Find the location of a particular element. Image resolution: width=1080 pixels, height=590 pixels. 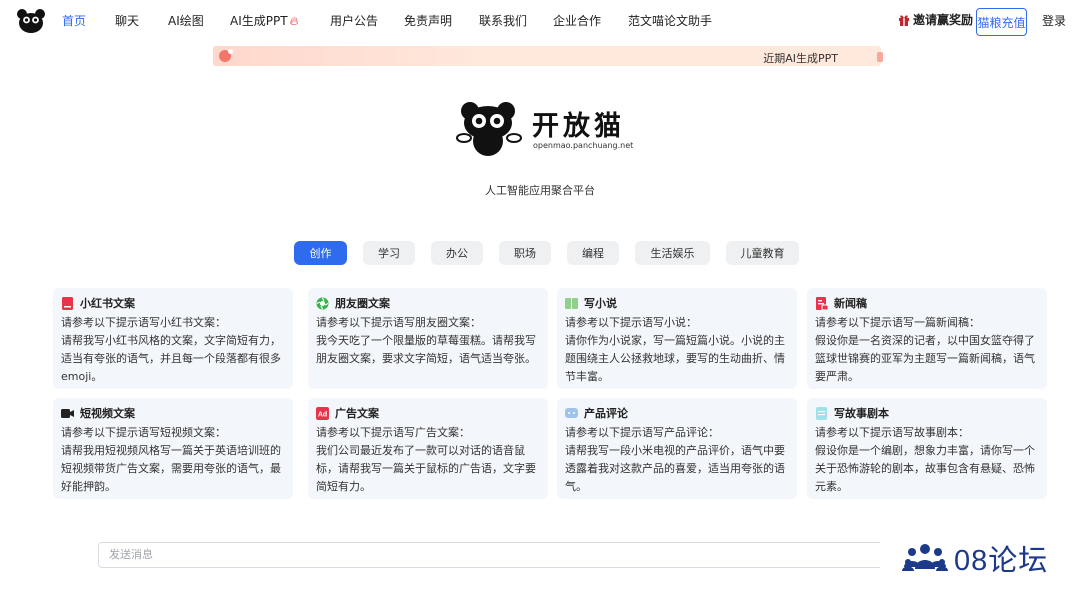

card-subtitle: 请参考以下提示语写一篇新闻稿： is located at coordinates (897, 322).